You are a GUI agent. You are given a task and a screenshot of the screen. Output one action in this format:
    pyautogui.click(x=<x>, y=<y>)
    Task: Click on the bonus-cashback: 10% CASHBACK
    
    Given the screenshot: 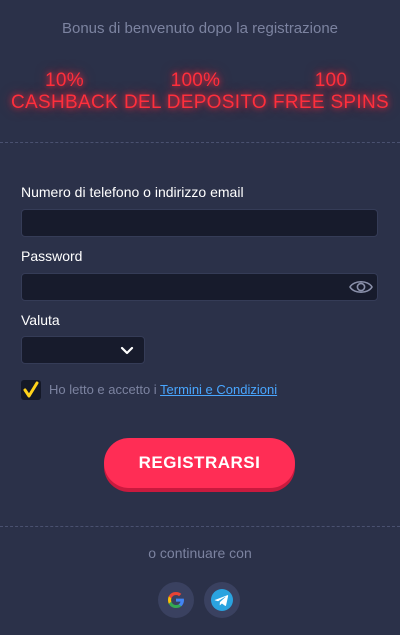 What is the action you would take?
    pyautogui.click(x=64, y=92)
    